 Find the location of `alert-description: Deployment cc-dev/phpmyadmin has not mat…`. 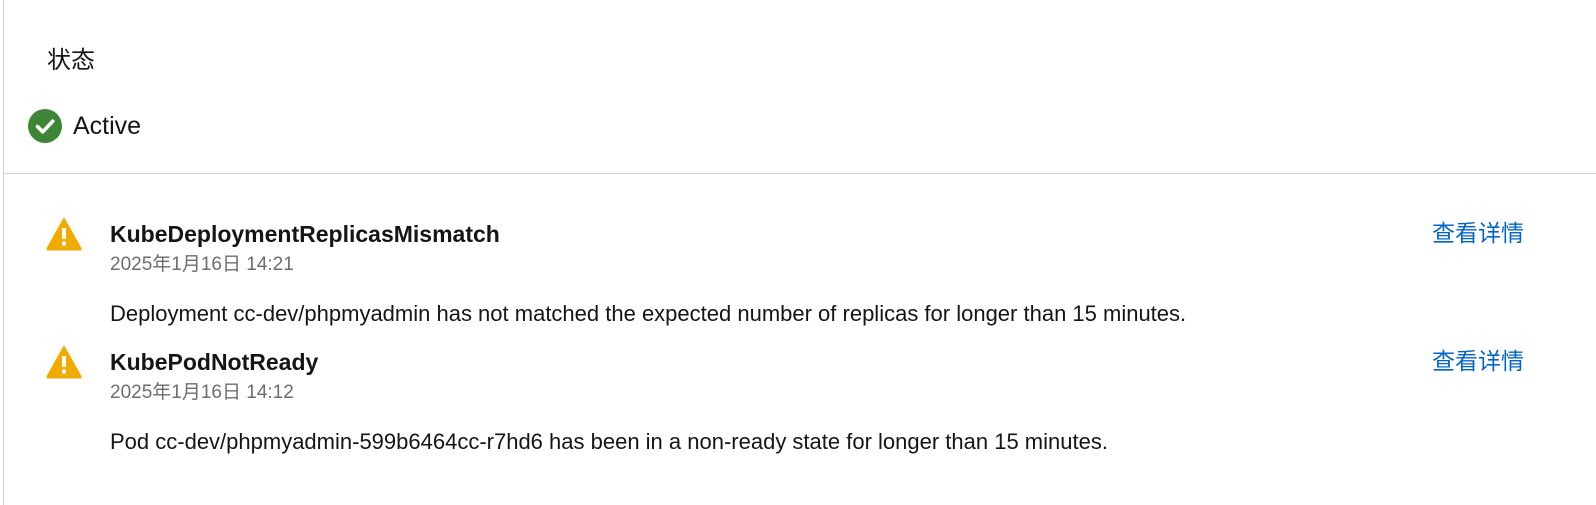

alert-description: Deployment cc-dev/phpmyadmin has not mat… is located at coordinates (648, 313).